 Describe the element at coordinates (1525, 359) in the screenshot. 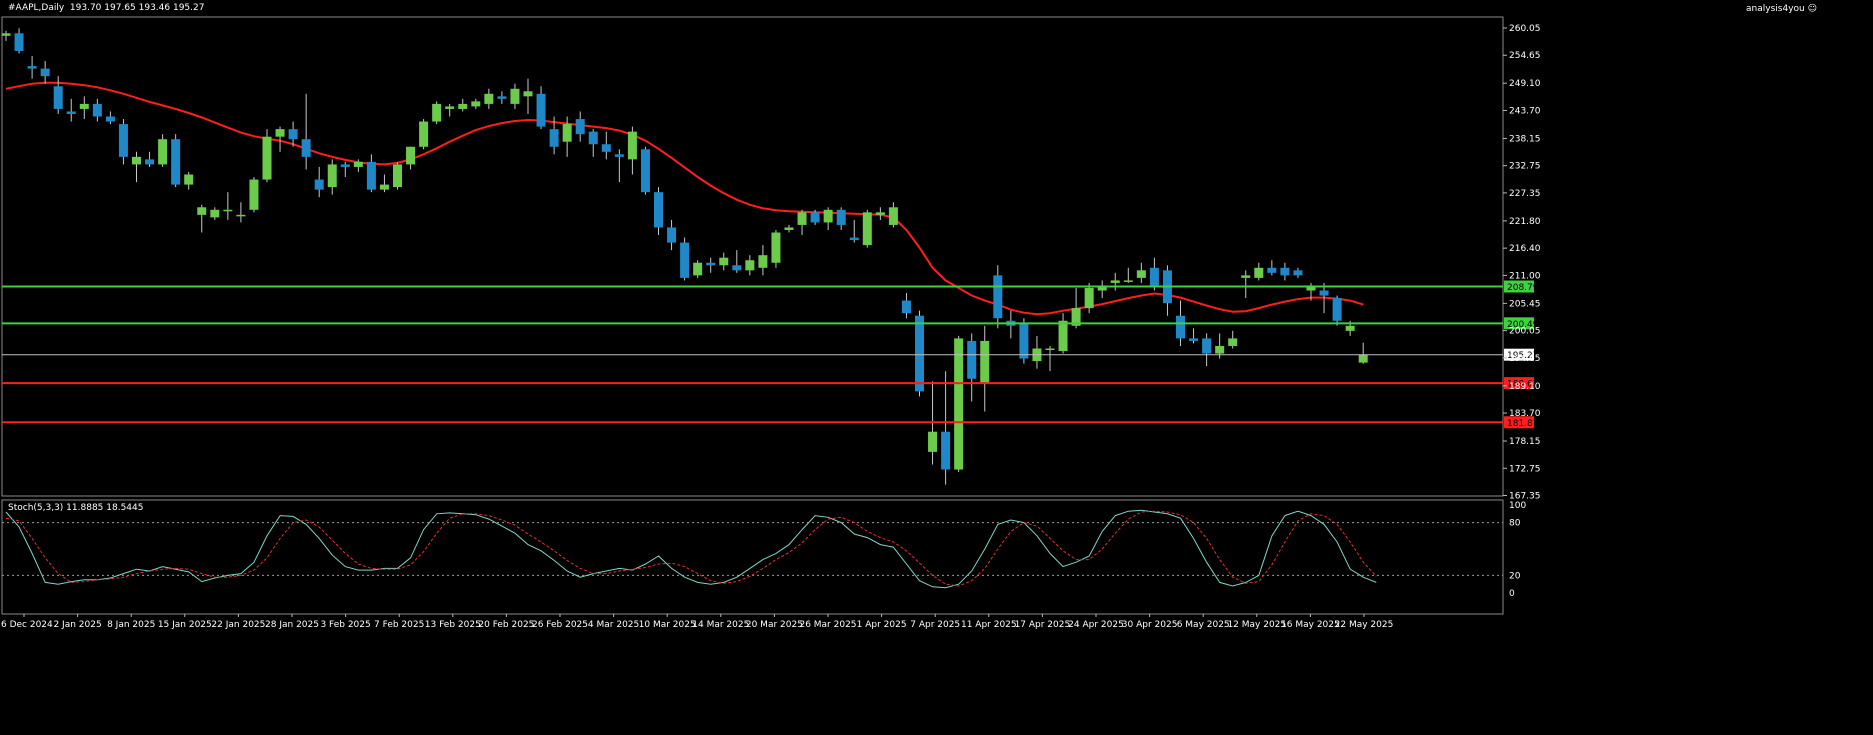

I see `price-tick-label: 194.65` at that location.